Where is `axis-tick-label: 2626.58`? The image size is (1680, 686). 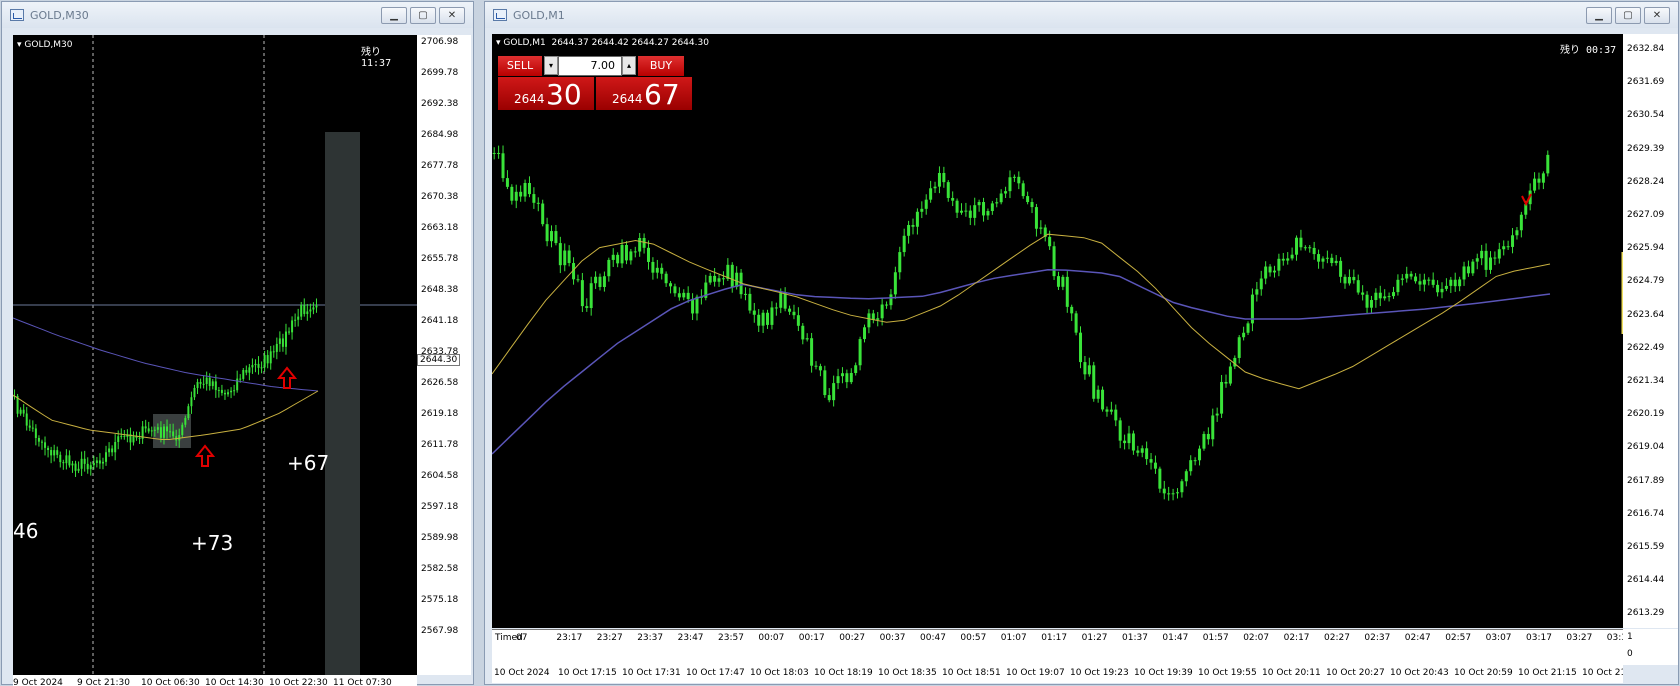 axis-tick-label: 2626.58 is located at coordinates (440, 383).